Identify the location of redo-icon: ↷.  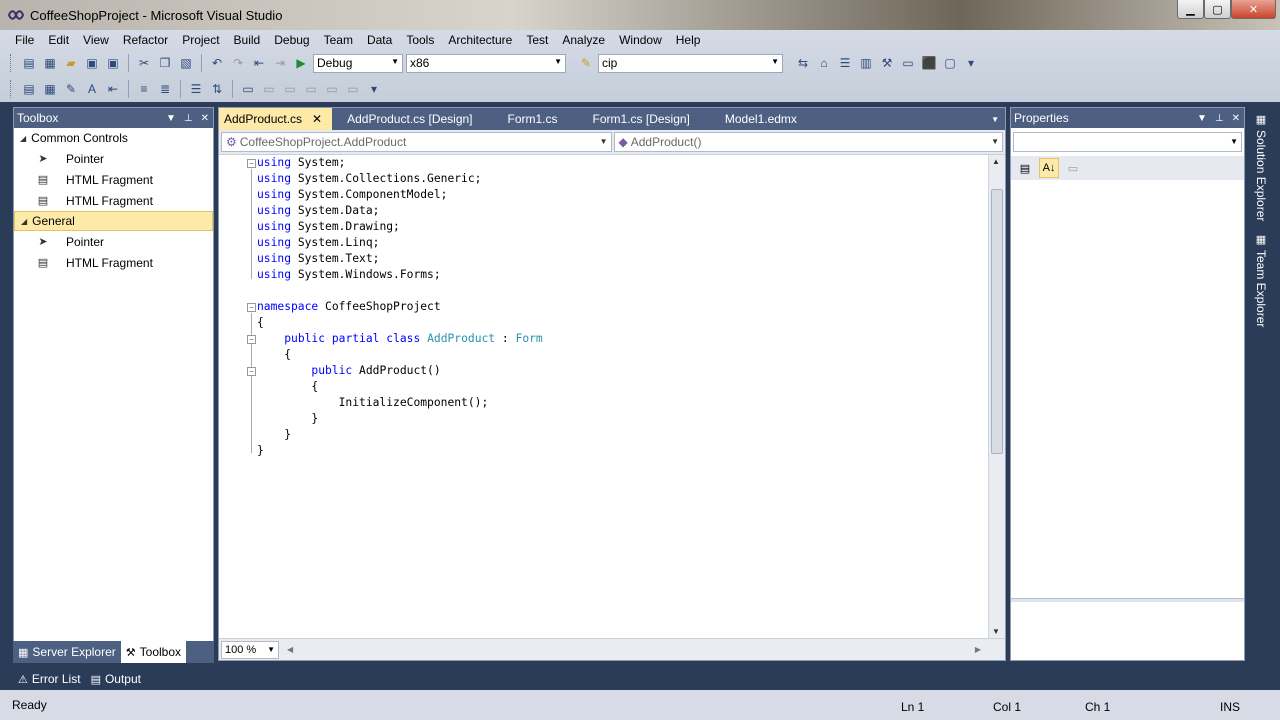
(238, 63).